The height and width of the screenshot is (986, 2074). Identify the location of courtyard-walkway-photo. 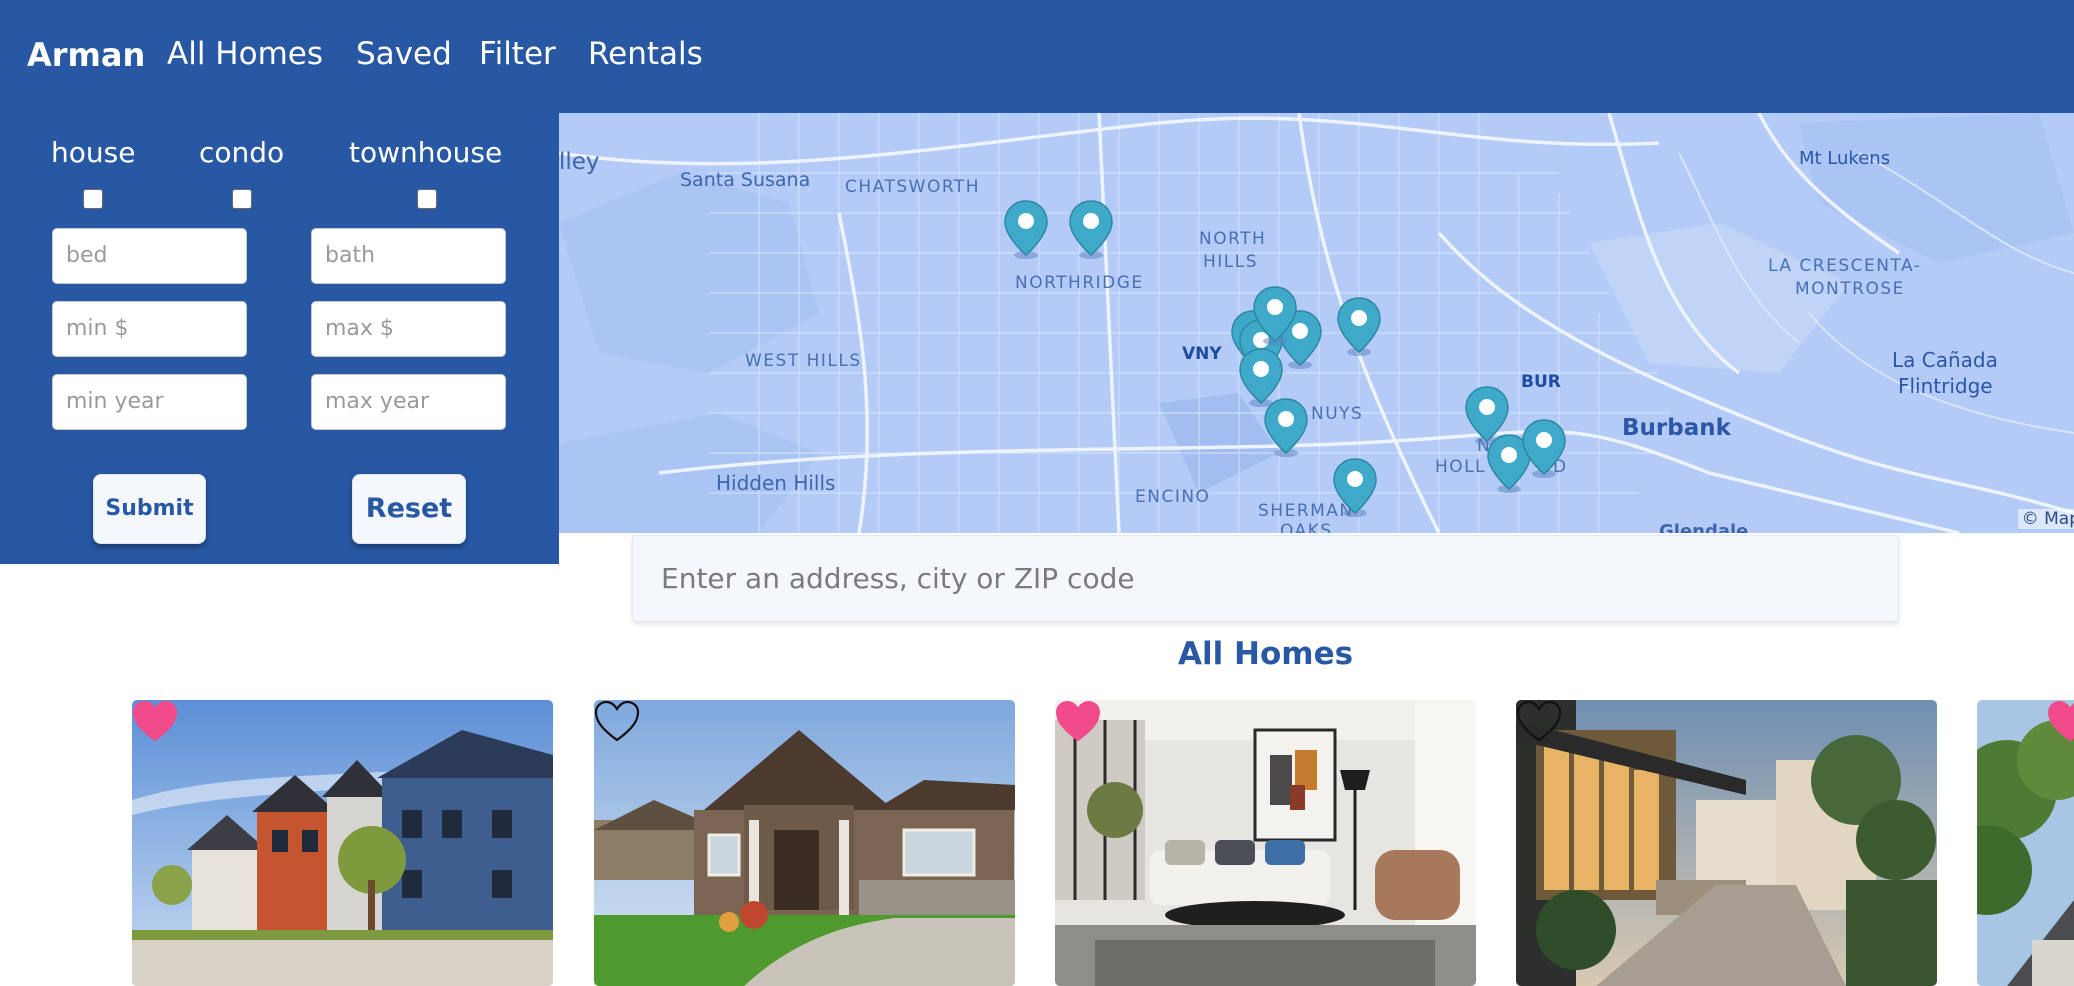
(1726, 843).